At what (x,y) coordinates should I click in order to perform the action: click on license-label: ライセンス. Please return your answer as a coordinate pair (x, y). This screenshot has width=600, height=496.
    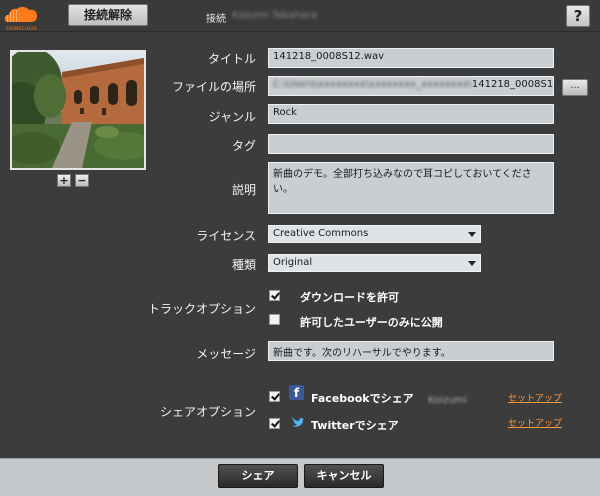
    Looking at the image, I should click on (226, 236).